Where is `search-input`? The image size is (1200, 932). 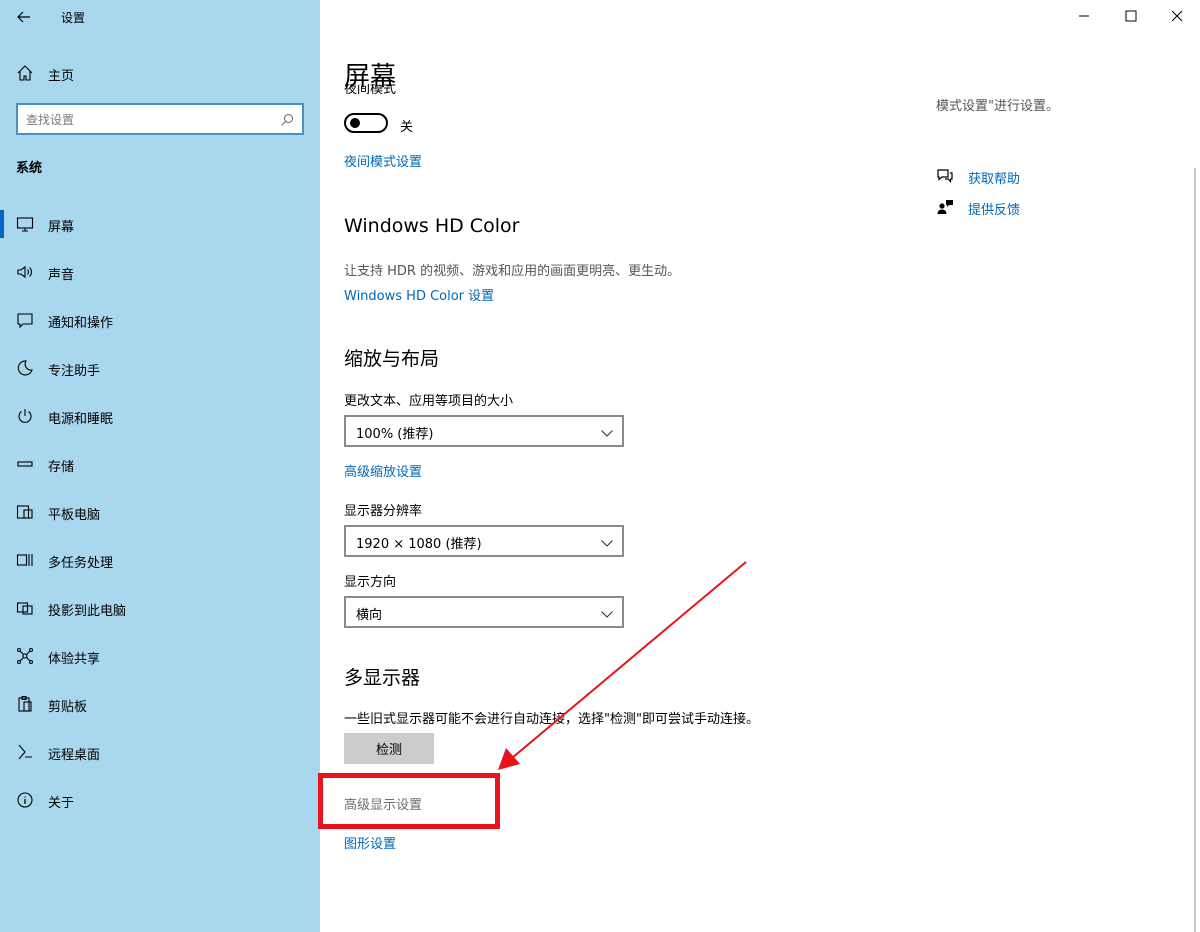
search-input is located at coordinates (150, 120).